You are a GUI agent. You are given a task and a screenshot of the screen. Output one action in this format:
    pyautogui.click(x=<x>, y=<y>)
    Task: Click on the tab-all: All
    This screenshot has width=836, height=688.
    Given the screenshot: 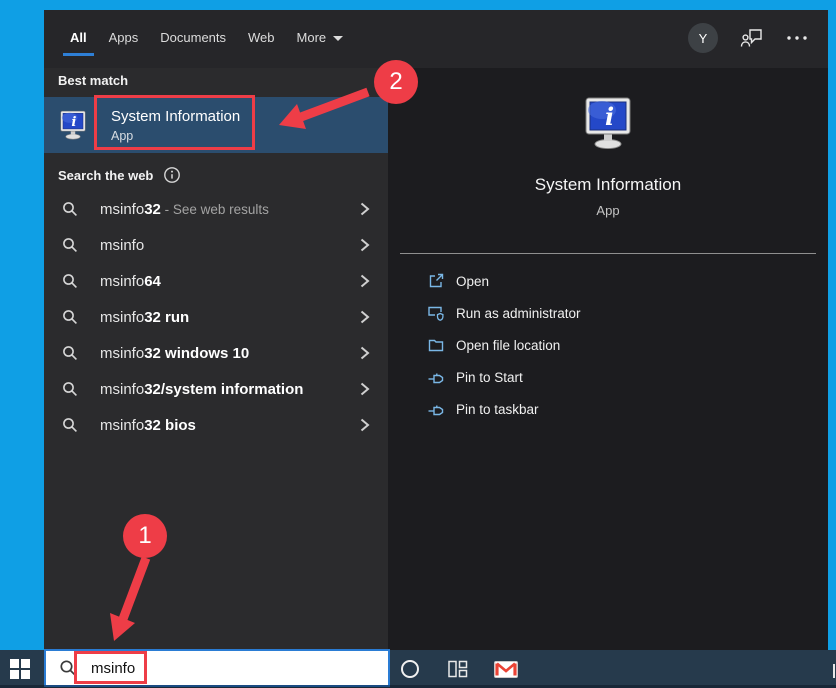 What is the action you would take?
    pyautogui.click(x=78, y=38)
    